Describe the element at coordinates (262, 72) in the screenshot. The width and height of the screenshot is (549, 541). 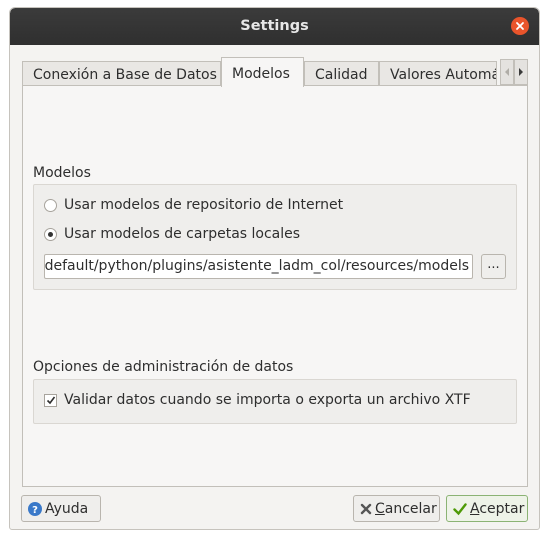
I see `tab-modelos: Modelos` at that location.